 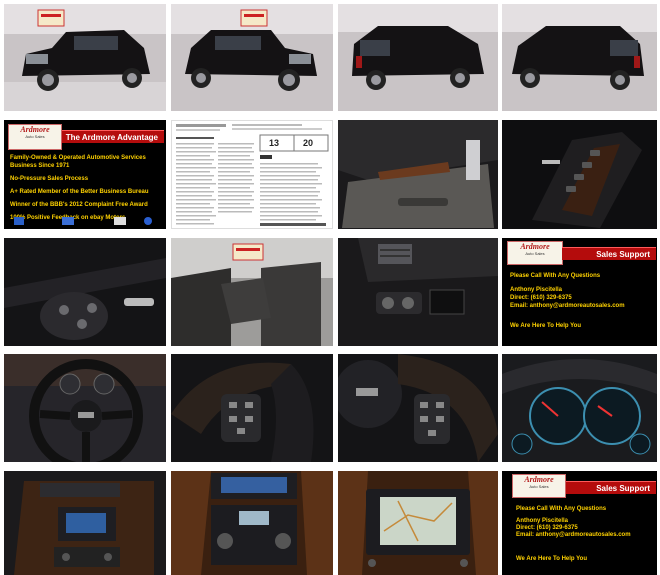 What do you see at coordinates (579, 174) in the screenshot?
I see `photo-window-switches` at bounding box center [579, 174].